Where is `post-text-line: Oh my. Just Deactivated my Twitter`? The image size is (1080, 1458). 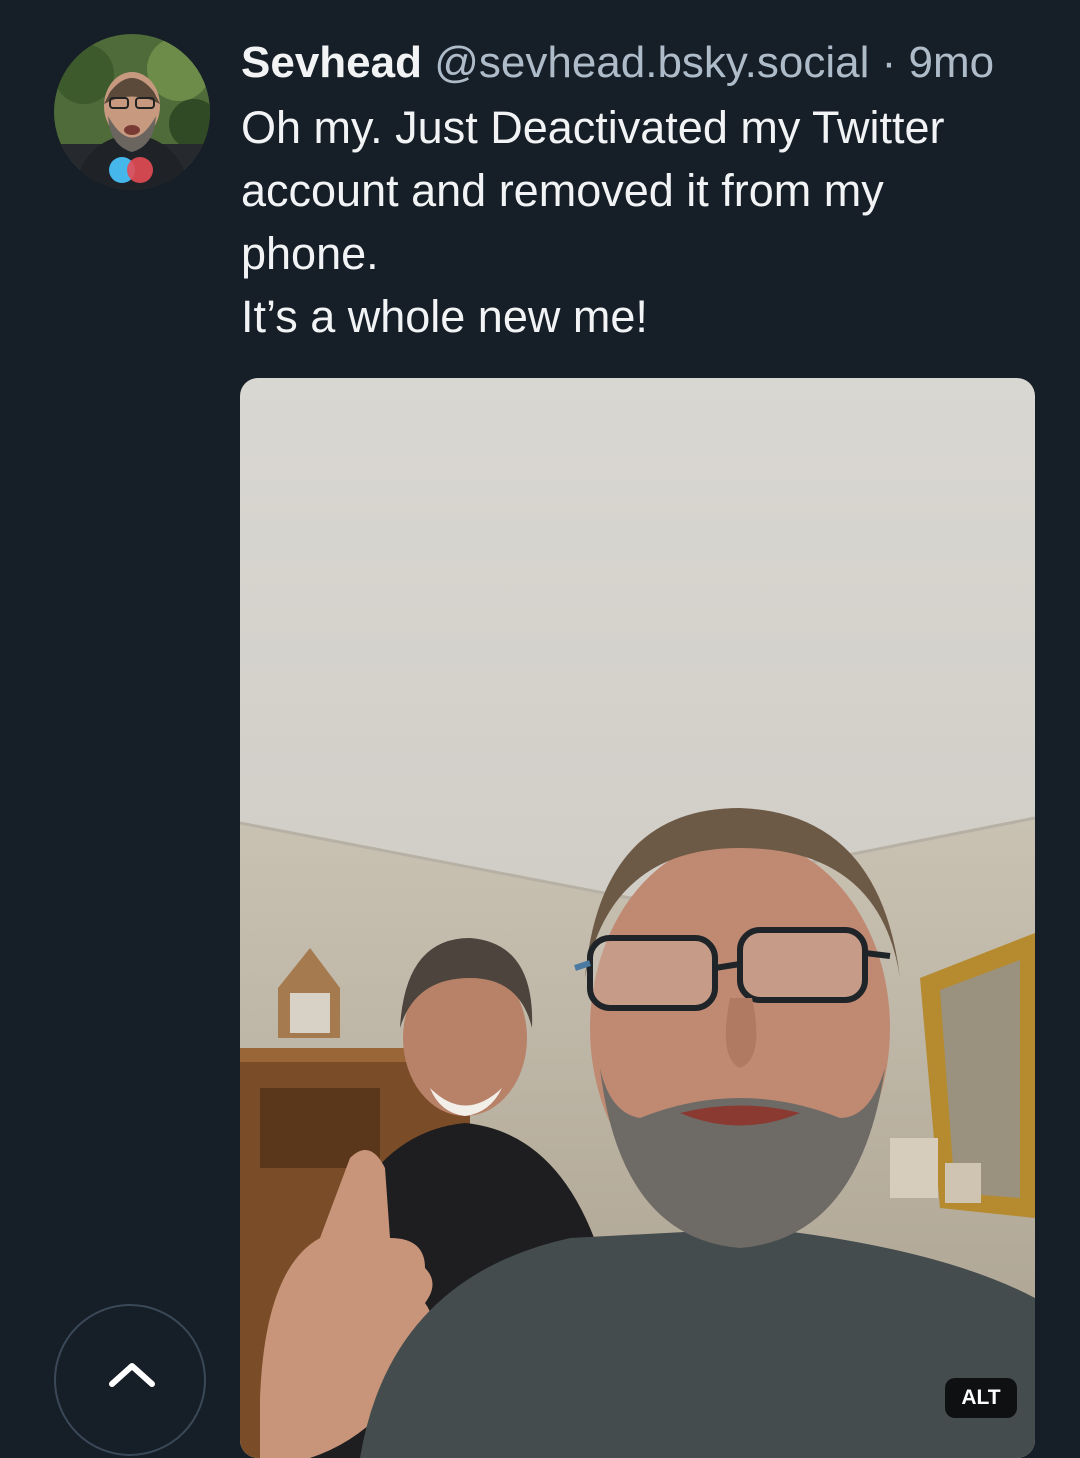
post-text-line: Oh my. Just Deactivated my Twitter is located at coordinates (593, 127).